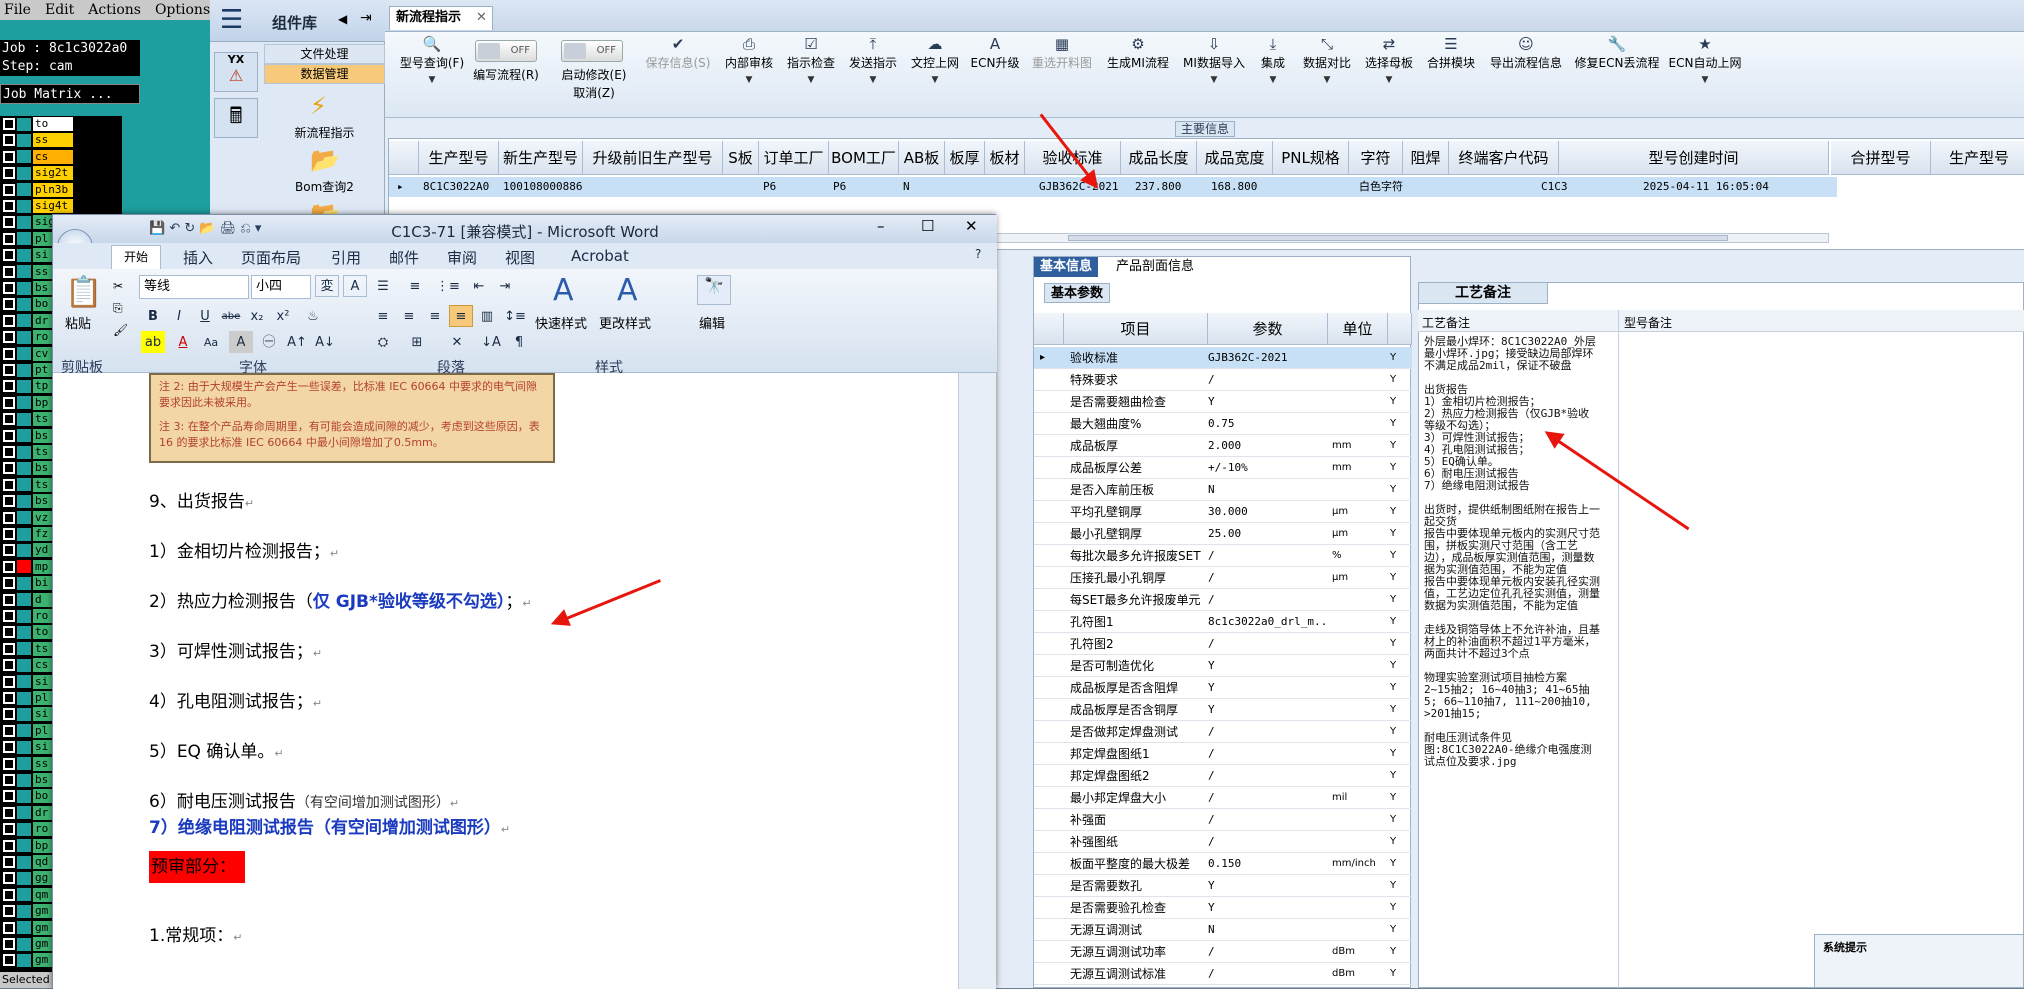  Describe the element at coordinates (881, 226) in the screenshot. I see `minimize-icon: –` at that location.